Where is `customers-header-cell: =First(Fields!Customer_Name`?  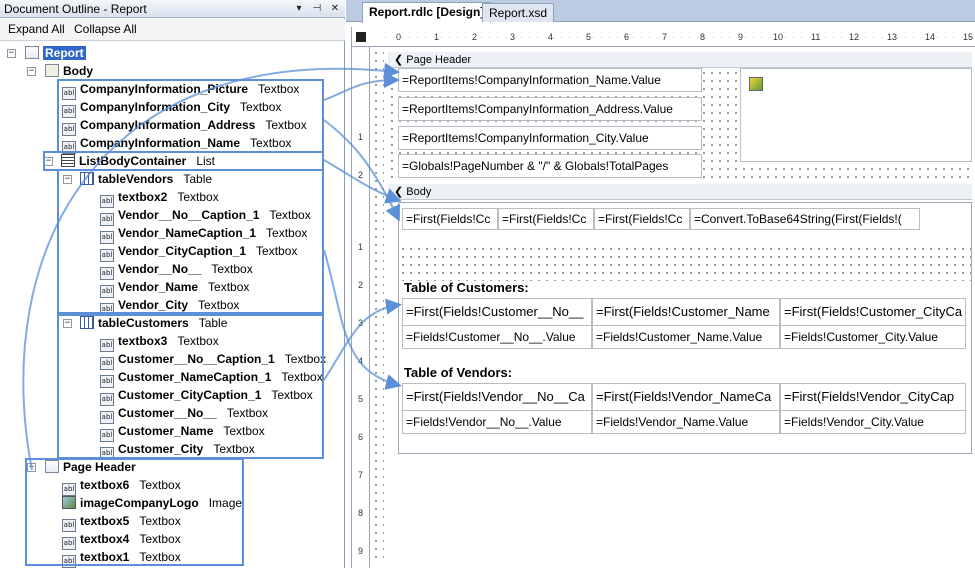 customers-header-cell: =First(Fields!Customer_Name is located at coordinates (686, 312).